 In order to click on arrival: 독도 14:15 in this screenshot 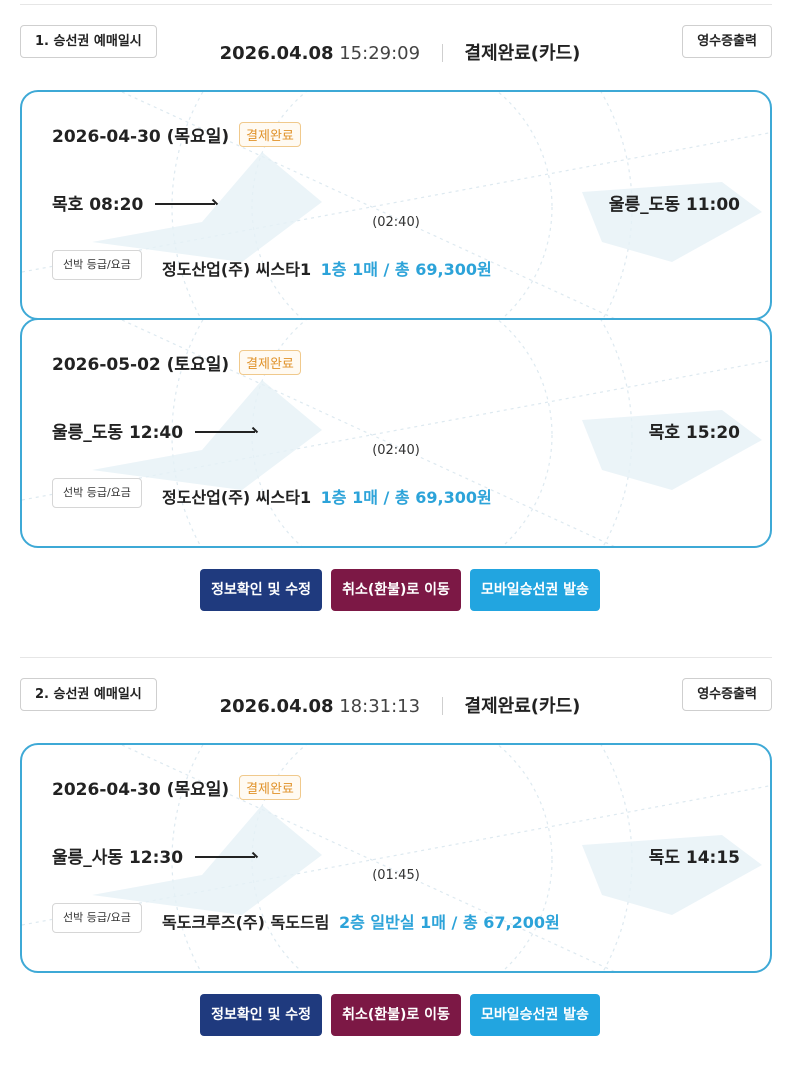, I will do `click(694, 858)`.